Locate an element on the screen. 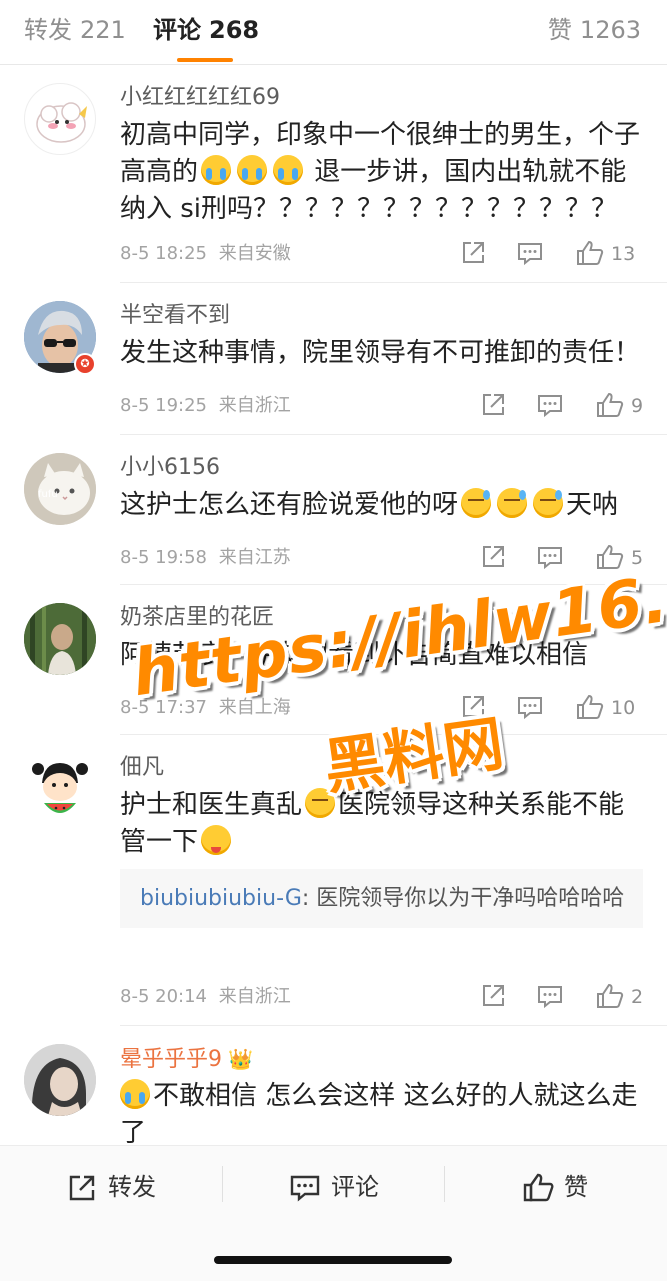 This screenshot has width=667, height=1281. avatar-caption: fufu is located at coordinates (48, 494).